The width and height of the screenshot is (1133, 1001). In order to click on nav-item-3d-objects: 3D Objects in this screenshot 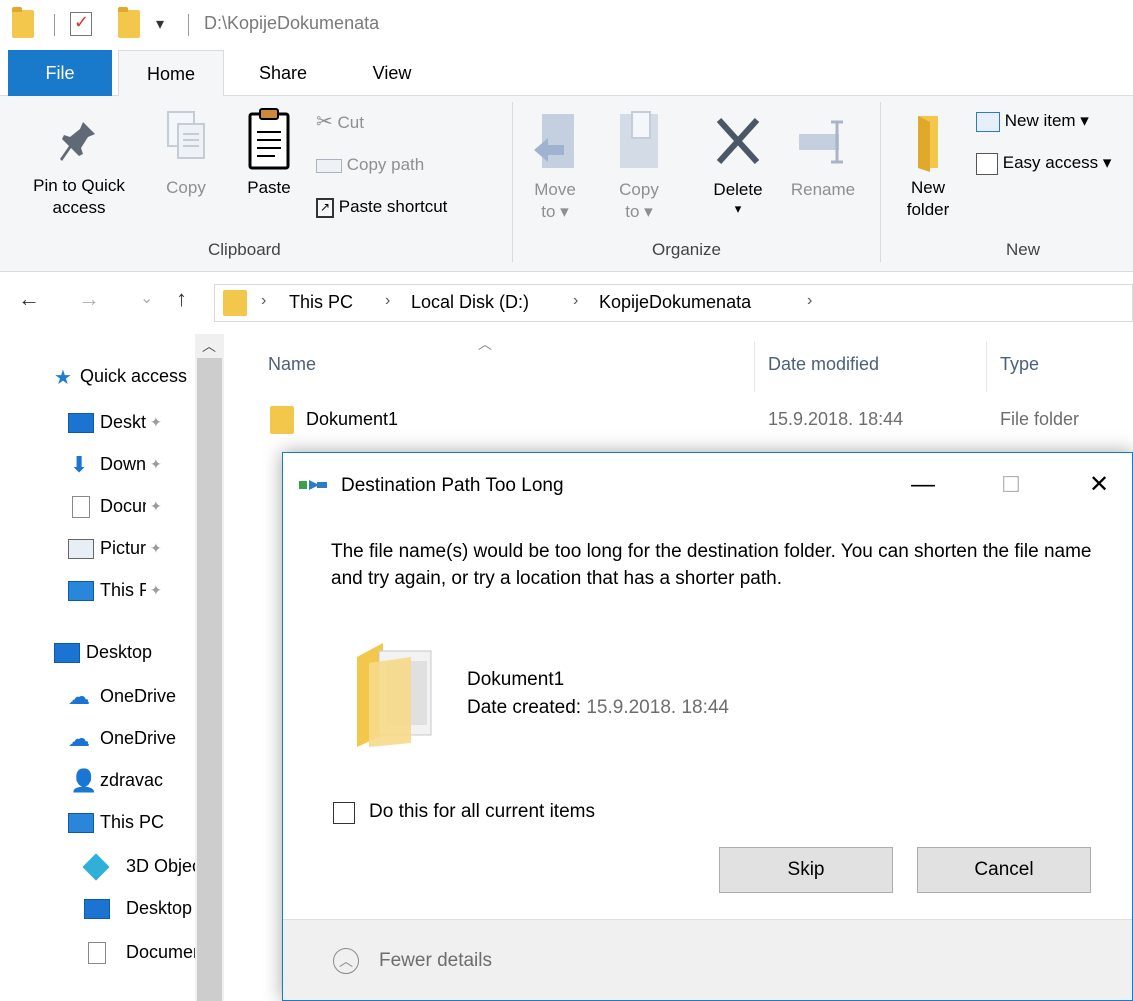, I will do `click(97, 867)`.